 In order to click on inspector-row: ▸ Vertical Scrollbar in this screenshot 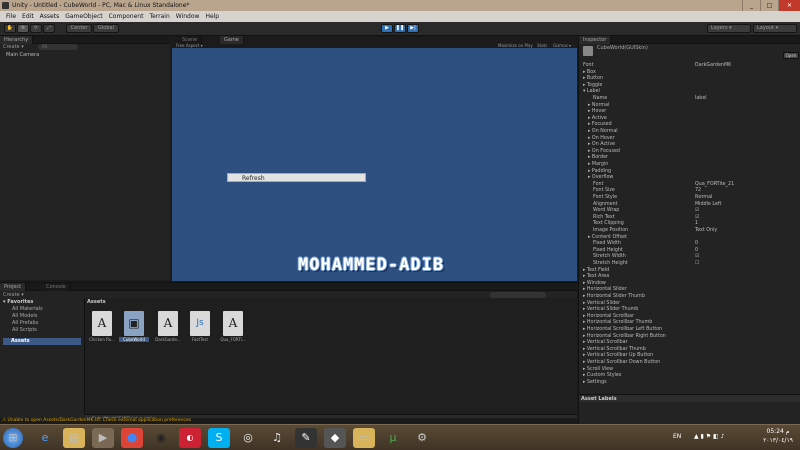, I will do `click(689, 343)`.